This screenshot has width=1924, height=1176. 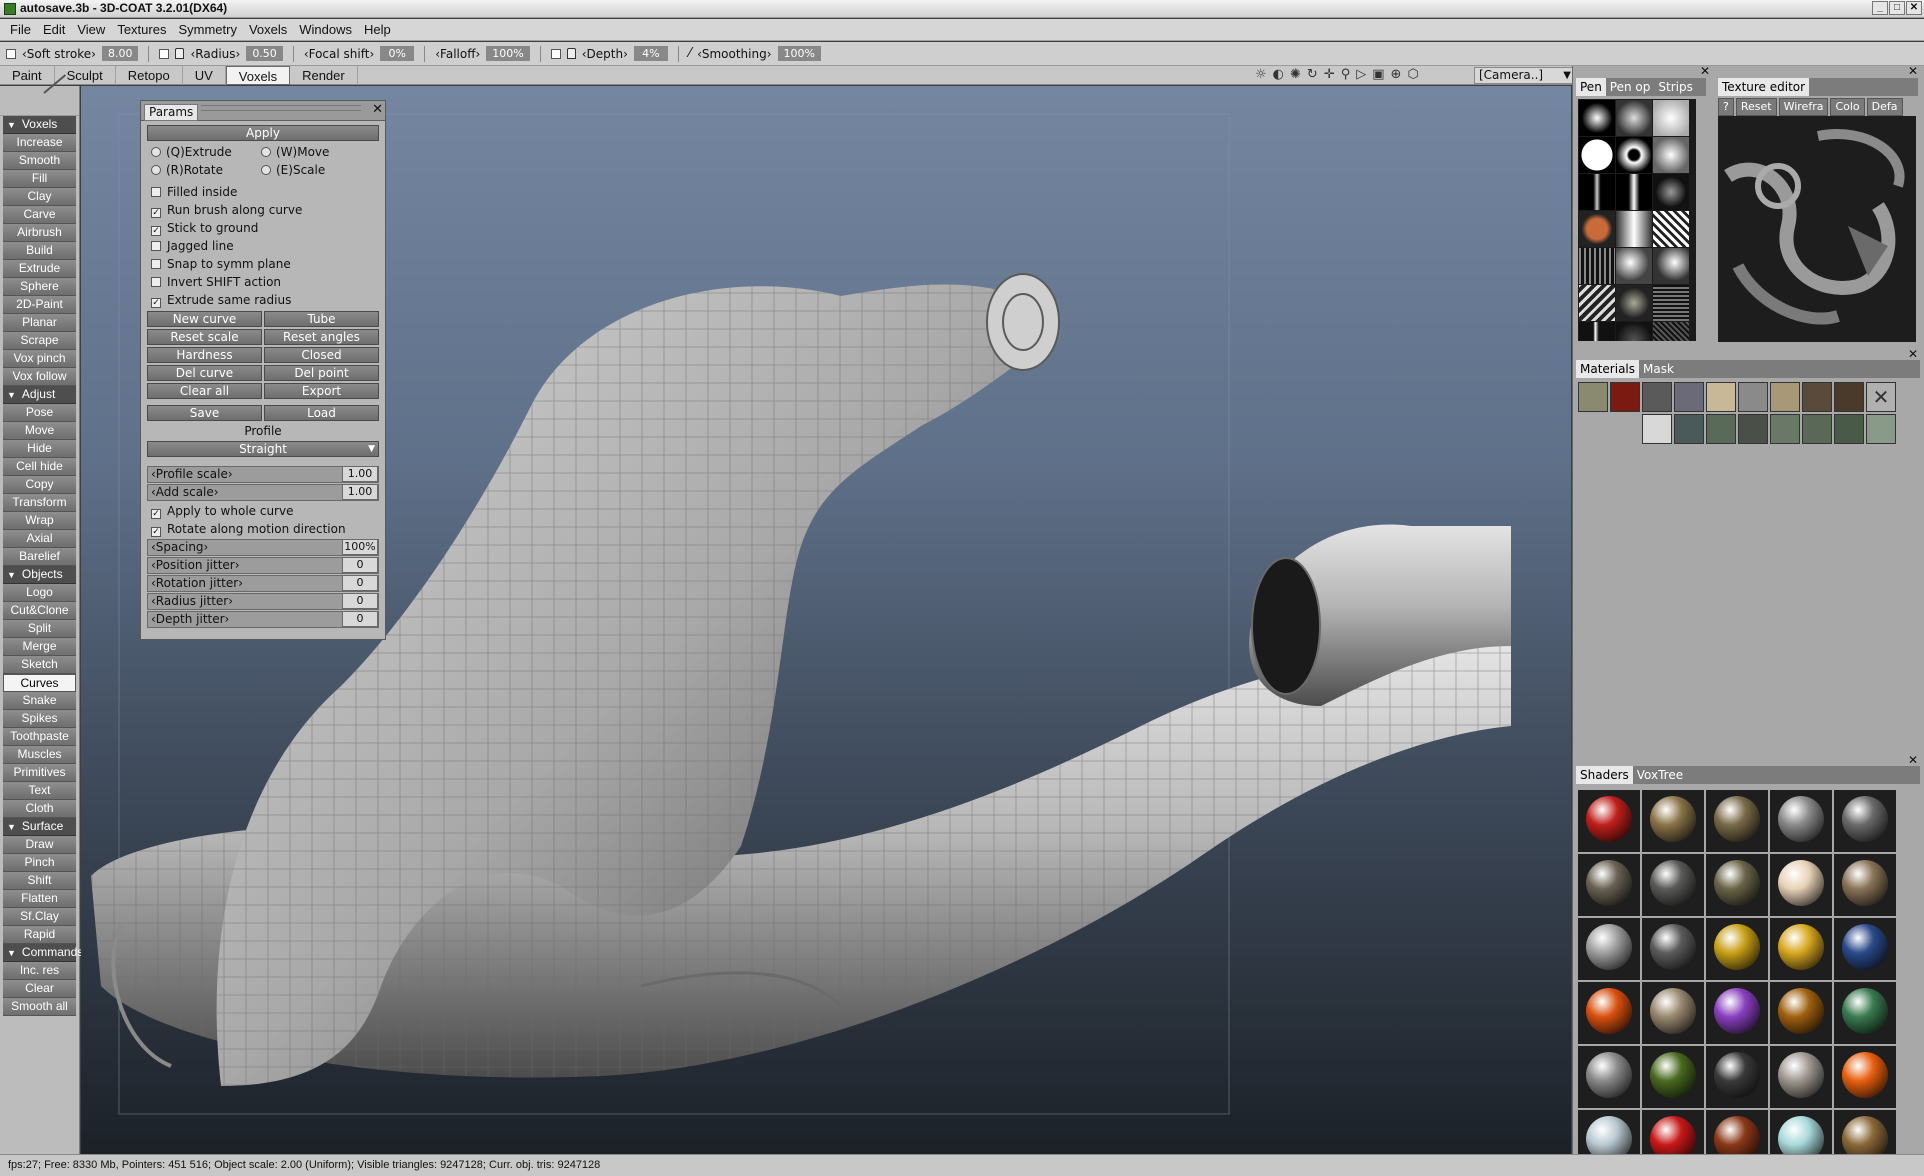 I want to click on apply-button: Apply, so click(x=263, y=133).